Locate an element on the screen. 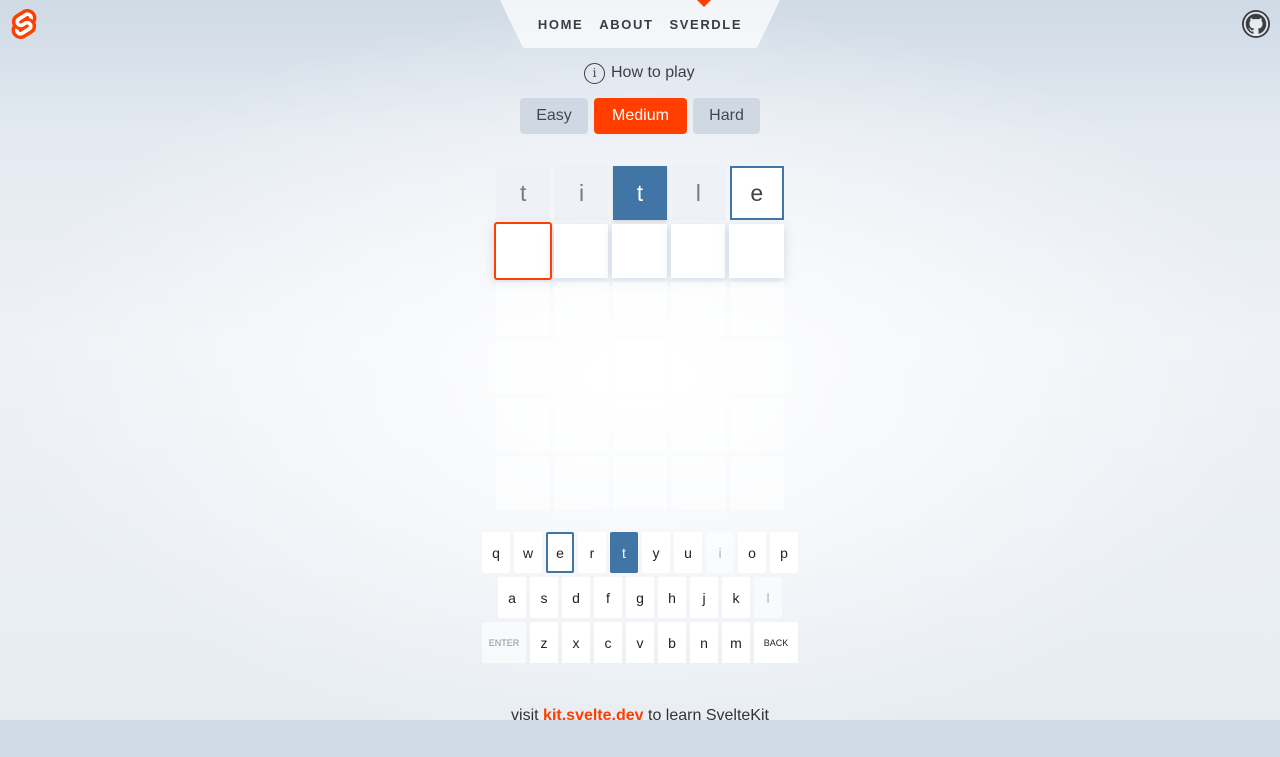 This screenshot has width=1280, height=757. page-bottom-band is located at coordinates (640, 738).